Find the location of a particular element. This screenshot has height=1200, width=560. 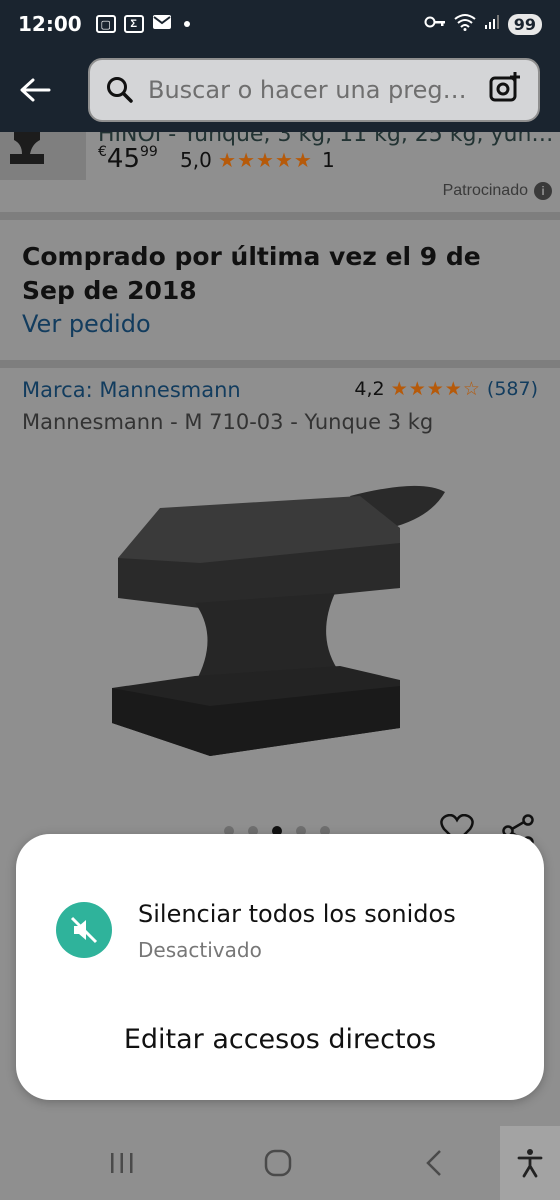

accessibility-button is located at coordinates (530, 1163).